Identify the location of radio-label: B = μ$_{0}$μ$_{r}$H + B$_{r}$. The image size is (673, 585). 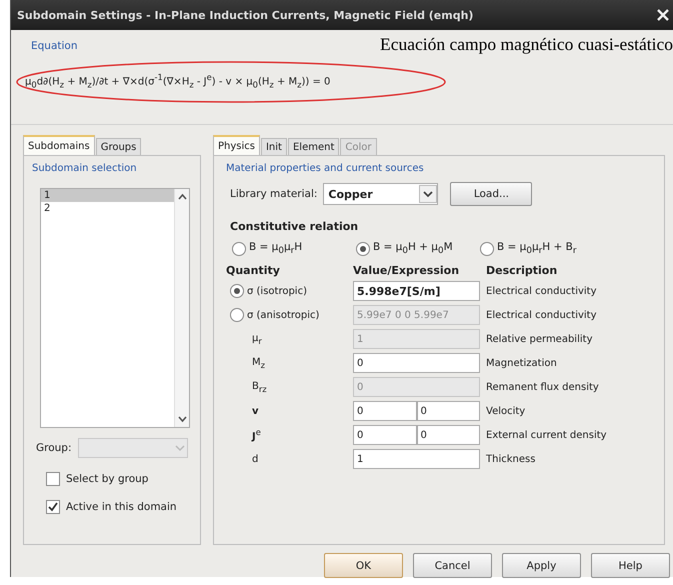
(536, 248).